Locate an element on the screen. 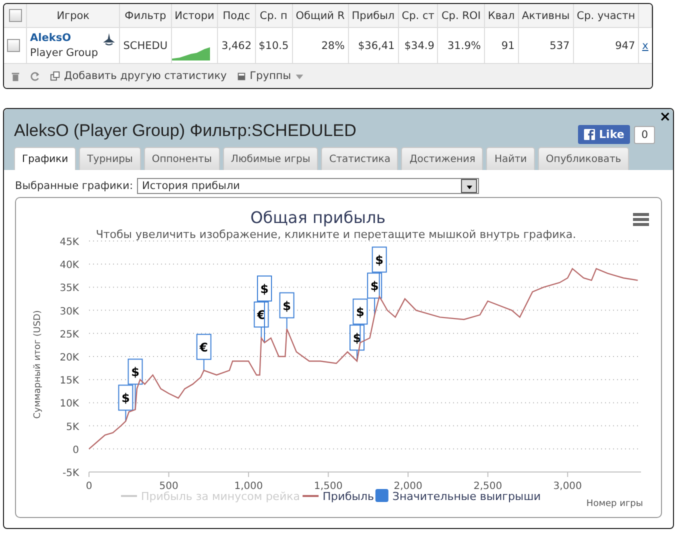 The image size is (681, 535). chart-subtitle: Чтобы увеличить изображение, кликните и перетащите мышкой внутрь графика. is located at coordinates (336, 234).